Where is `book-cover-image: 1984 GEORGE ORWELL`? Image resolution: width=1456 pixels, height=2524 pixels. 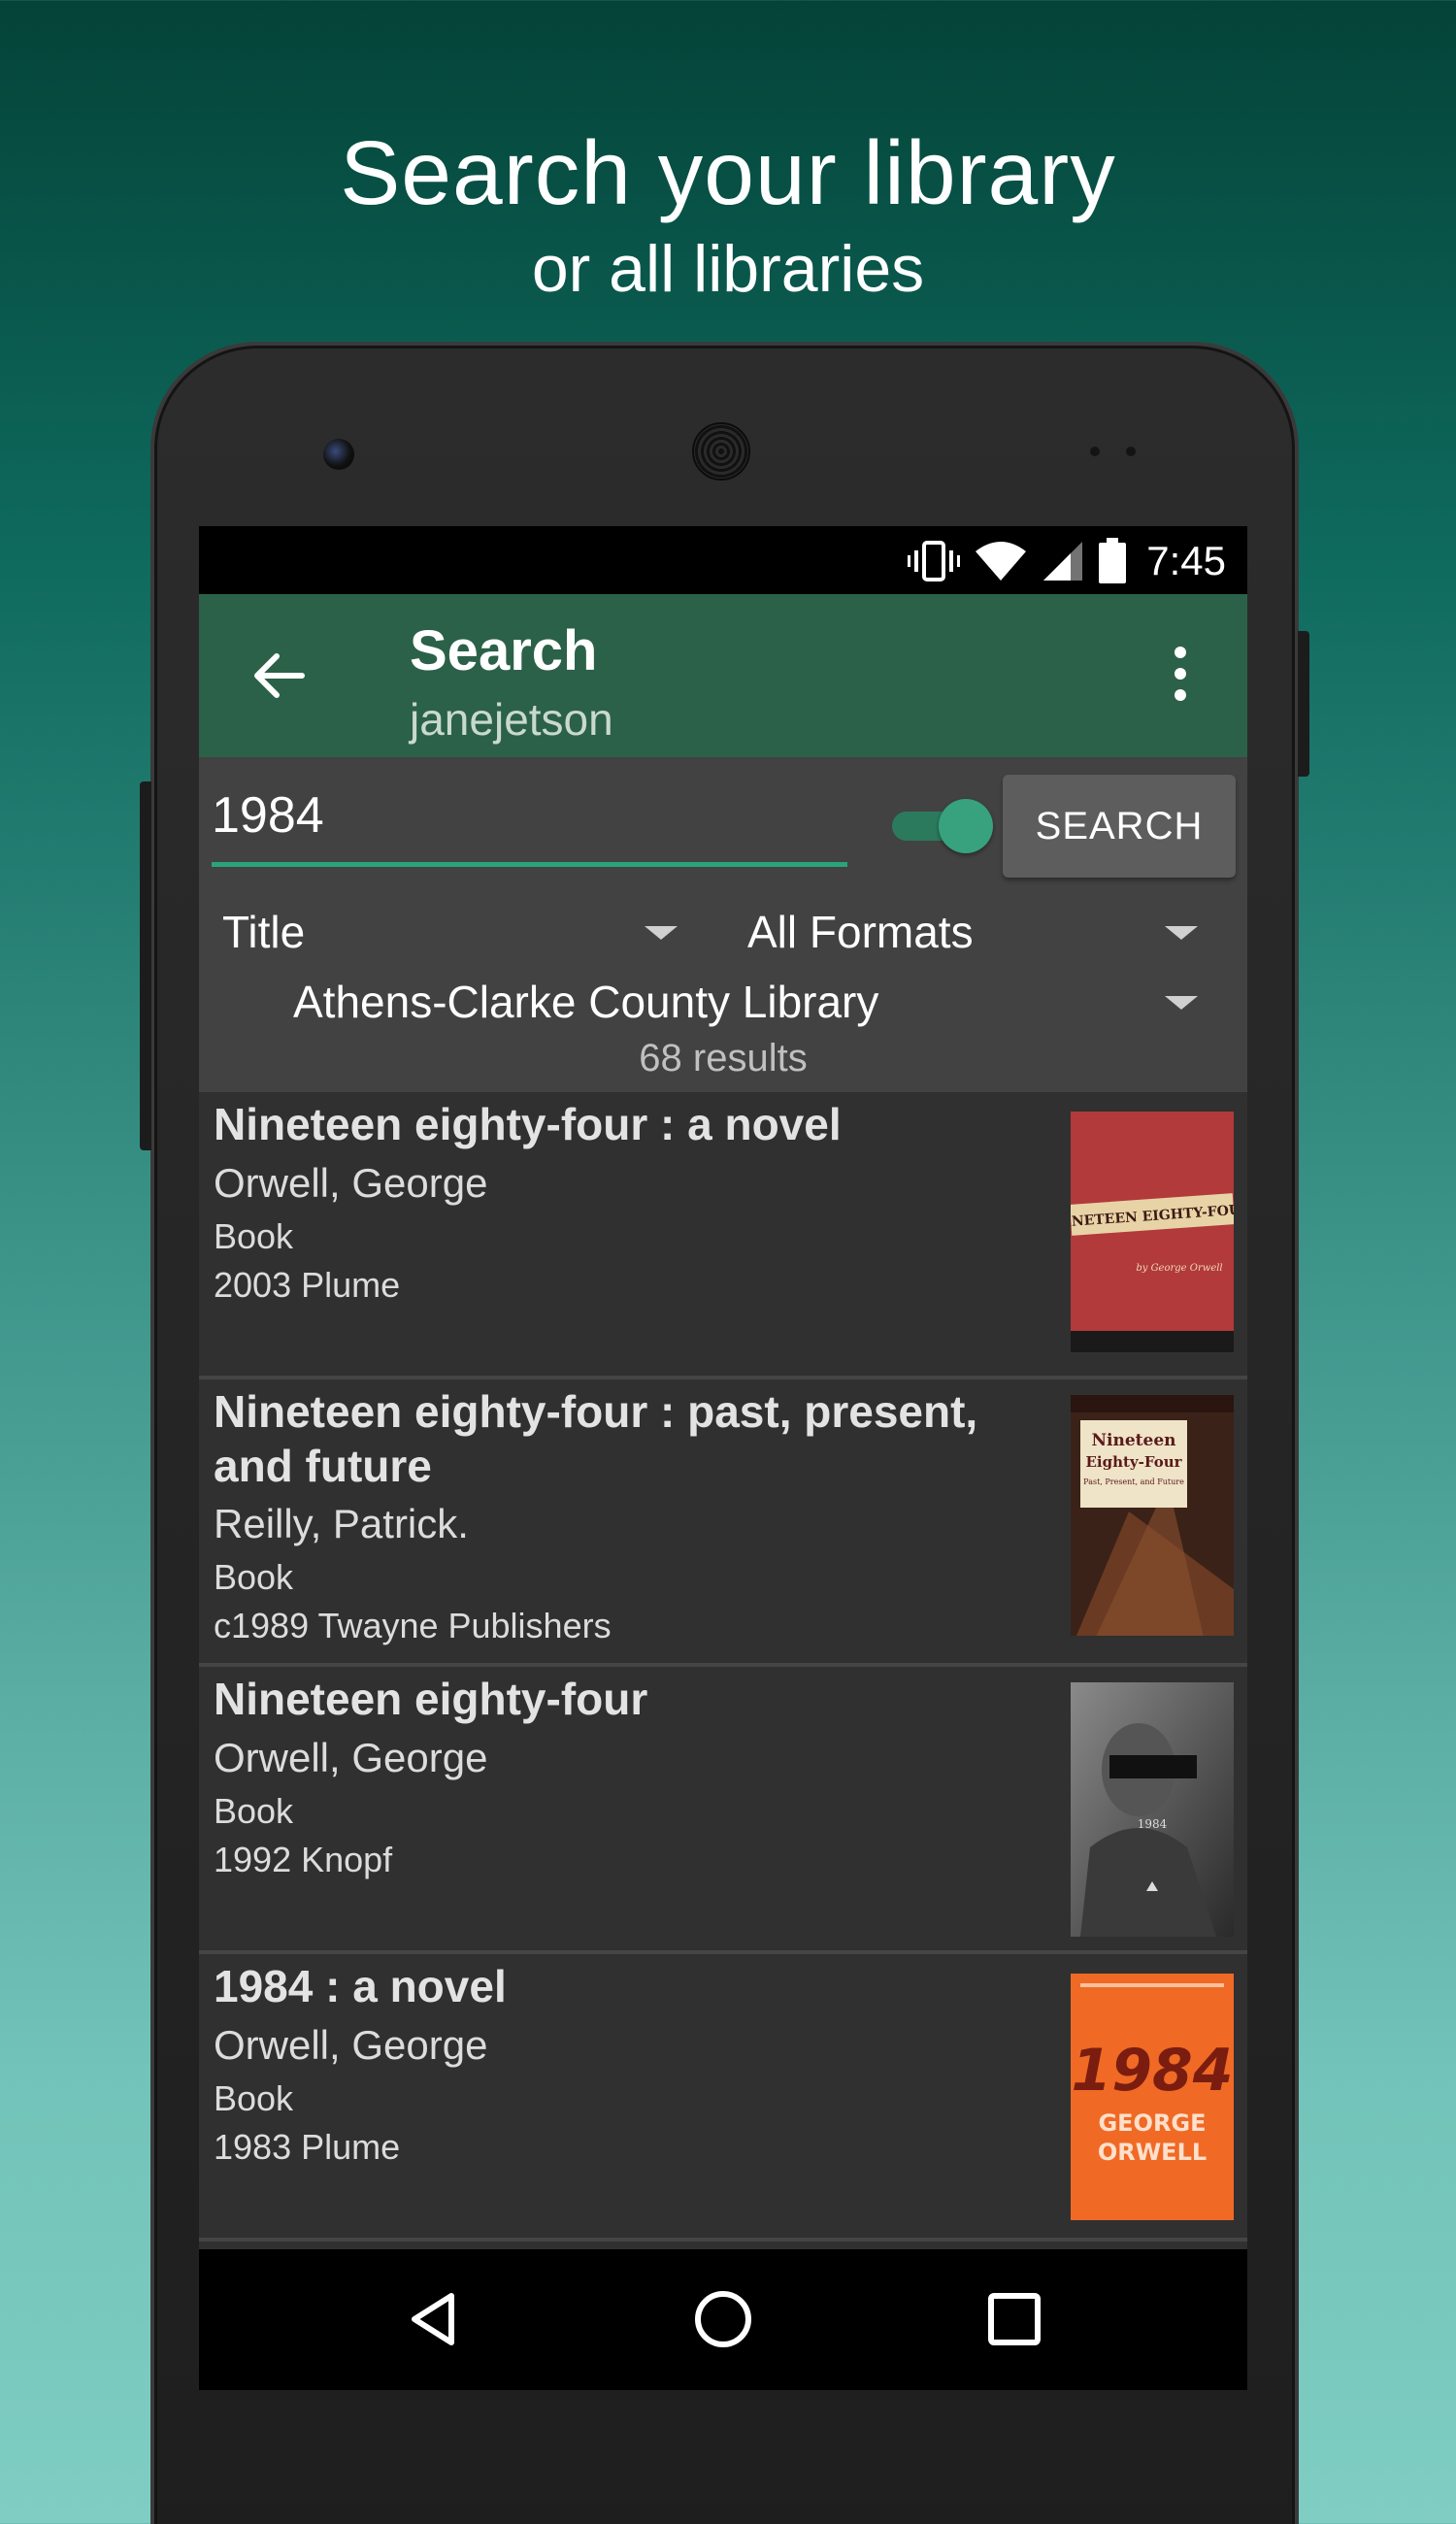 book-cover-image: 1984 GEORGE ORWELL is located at coordinates (1152, 2097).